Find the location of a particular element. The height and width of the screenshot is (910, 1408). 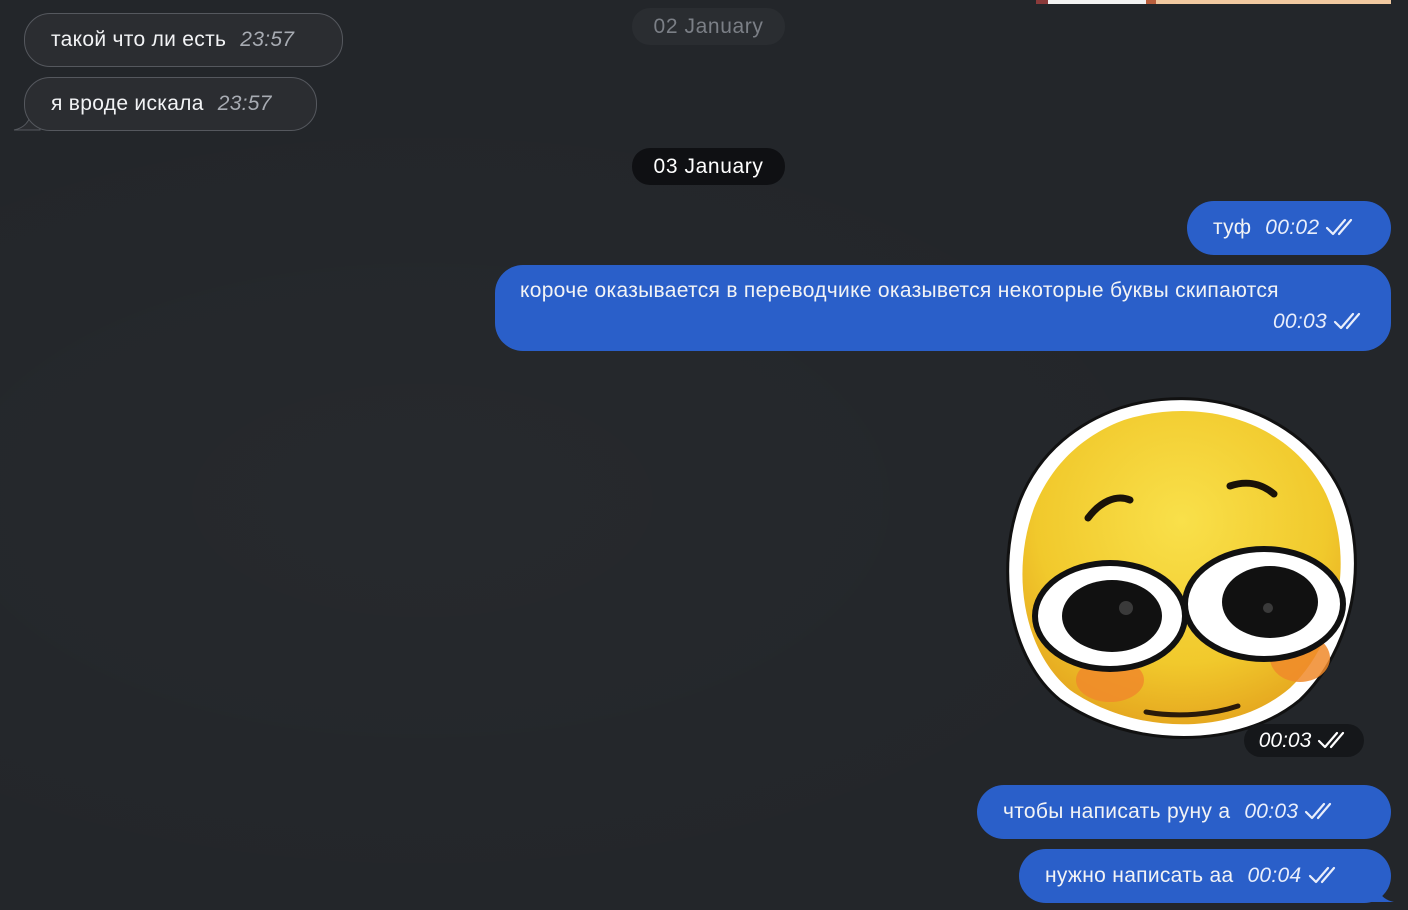

date-label: 03 January is located at coordinates (708, 166).